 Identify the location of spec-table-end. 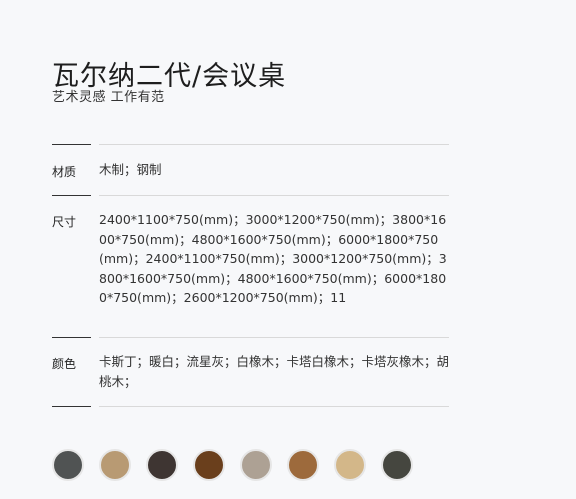
(250, 406).